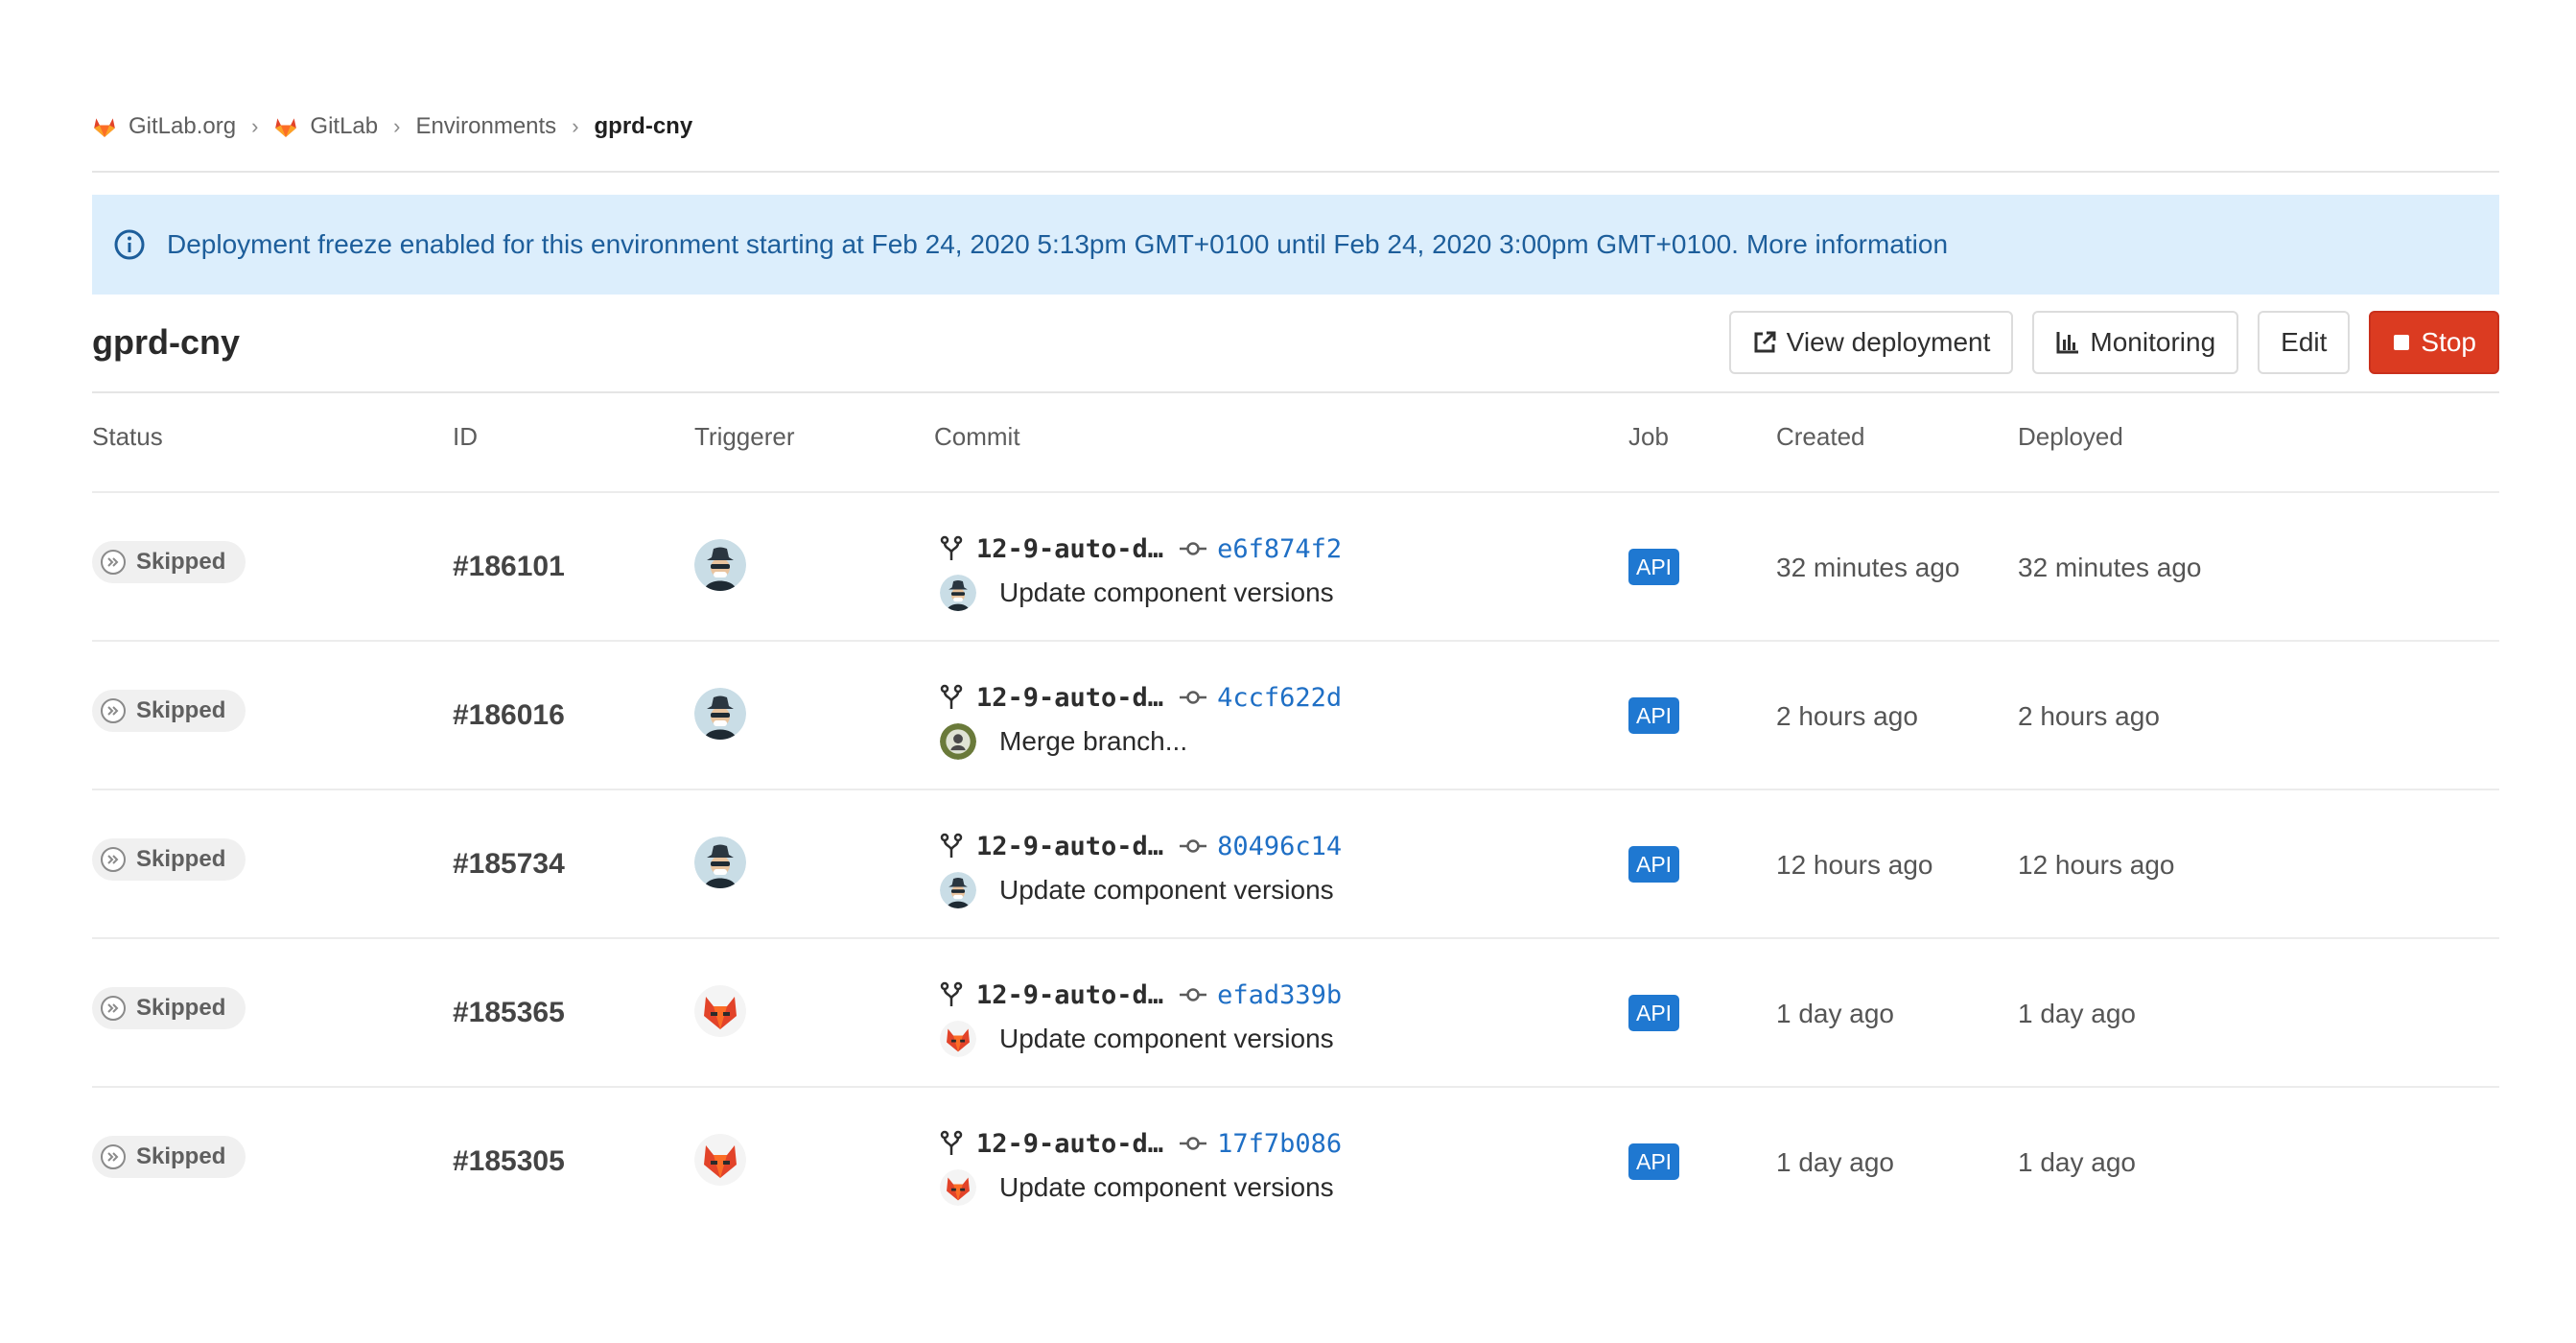 This screenshot has width=2576, height=1343. What do you see at coordinates (509, 1161) in the screenshot?
I see `deployment-id: #185305` at bounding box center [509, 1161].